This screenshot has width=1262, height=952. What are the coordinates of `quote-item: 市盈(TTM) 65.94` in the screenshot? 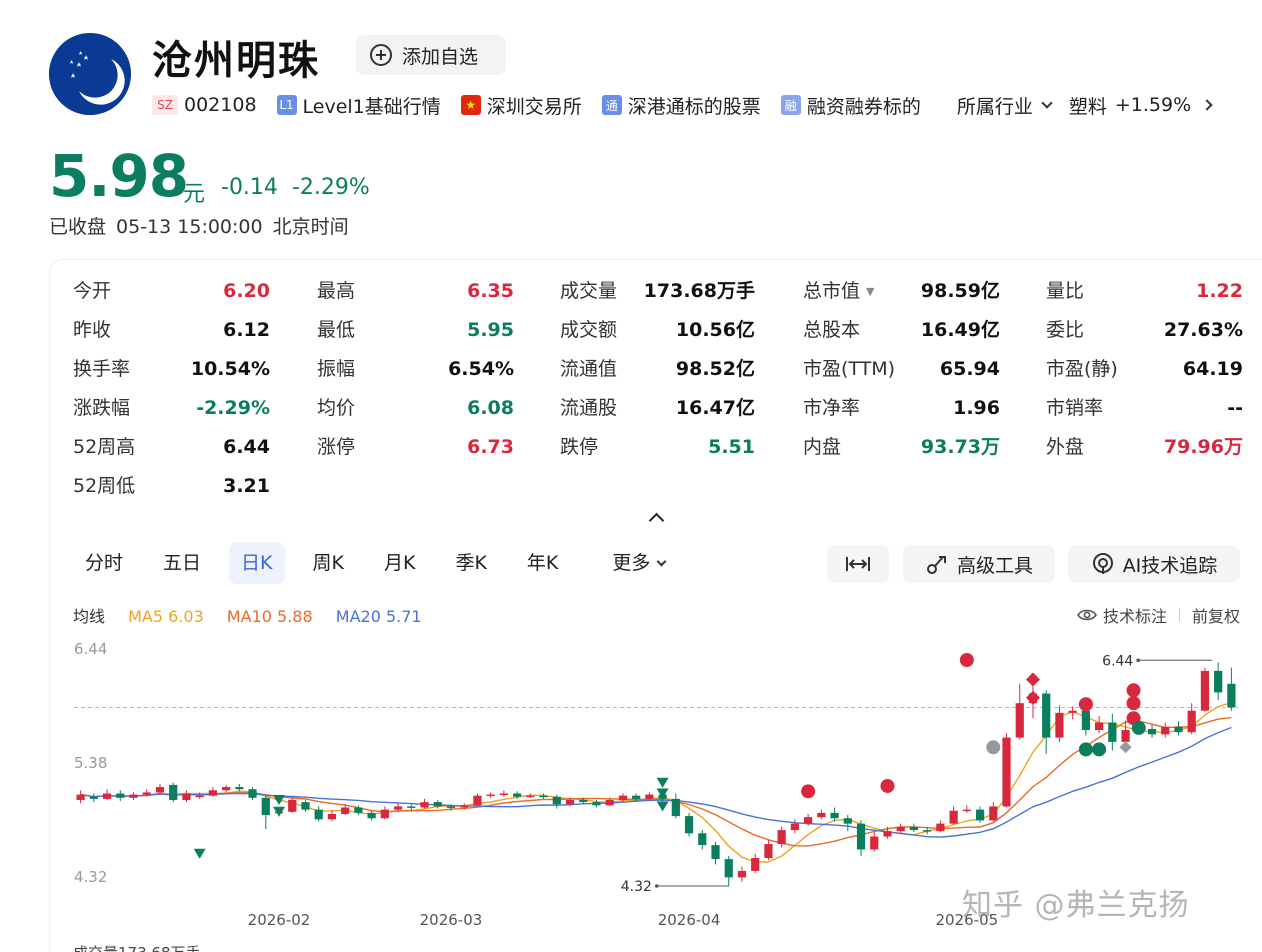 It's located at (901, 375).